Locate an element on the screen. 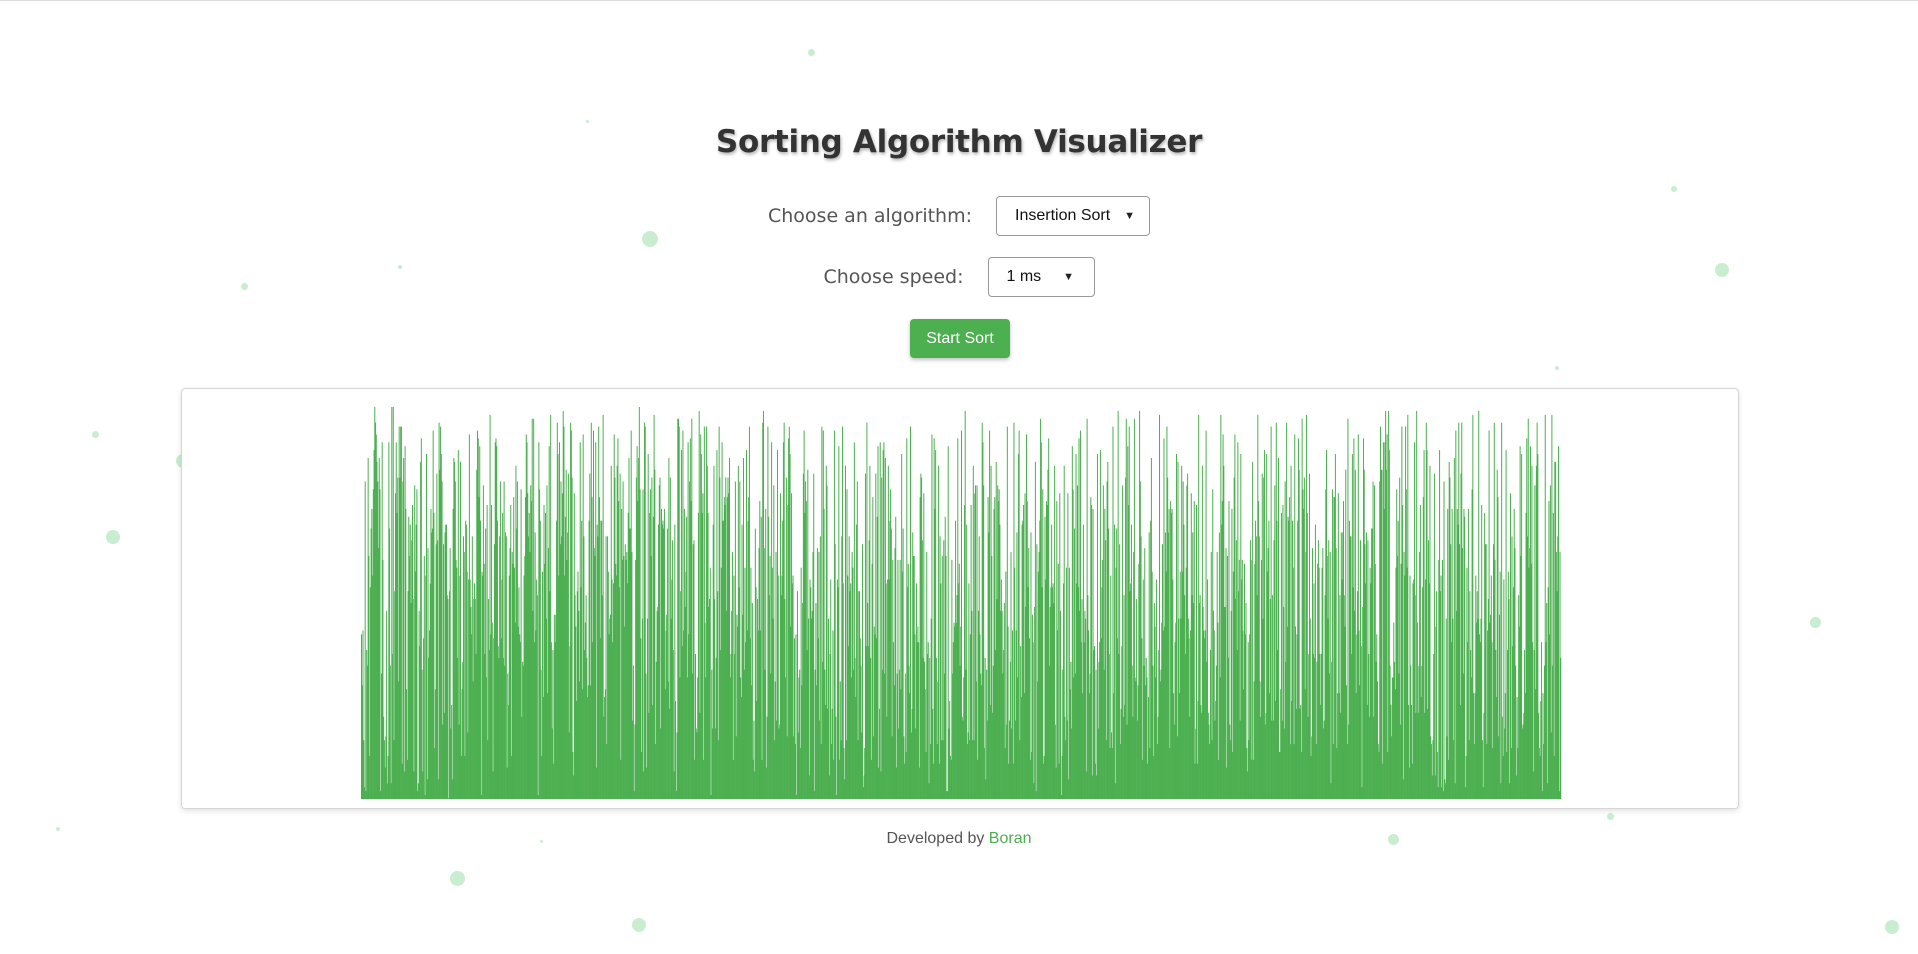 This screenshot has height=954, width=1918. page-title: Sorting Algorithm Visualizer is located at coordinates (959, 142).